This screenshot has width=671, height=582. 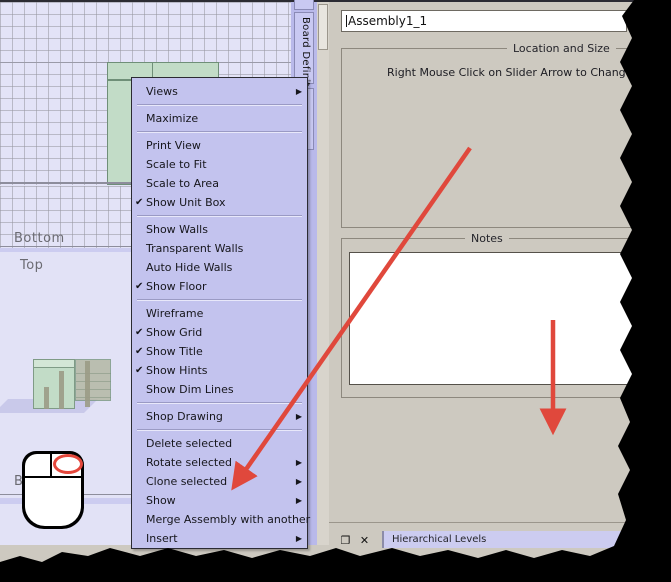 I want to click on menu-item-label: Wireframe, so click(x=175, y=313).